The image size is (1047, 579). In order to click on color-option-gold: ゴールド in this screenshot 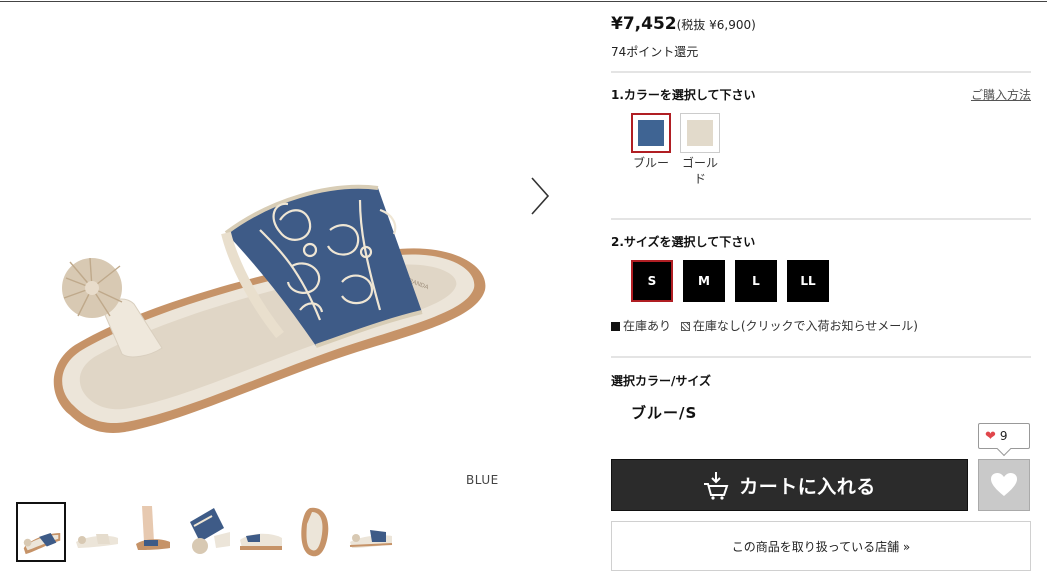, I will do `click(700, 150)`.